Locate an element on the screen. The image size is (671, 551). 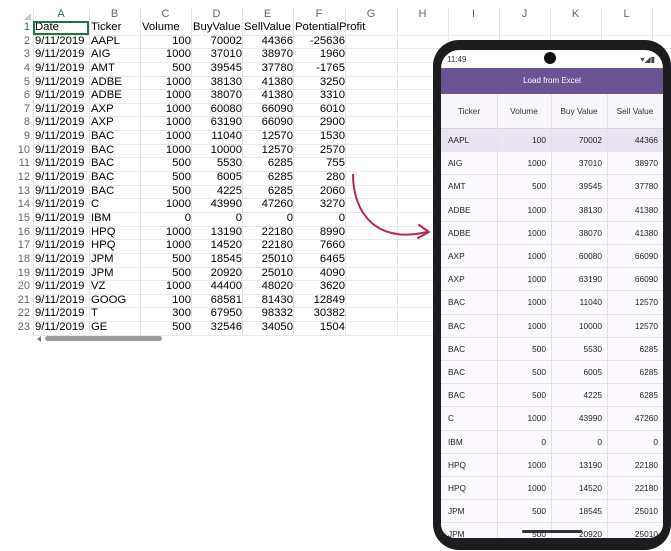
data-grid-row: BAC 1000 11040 12570 is located at coordinates (552, 303).